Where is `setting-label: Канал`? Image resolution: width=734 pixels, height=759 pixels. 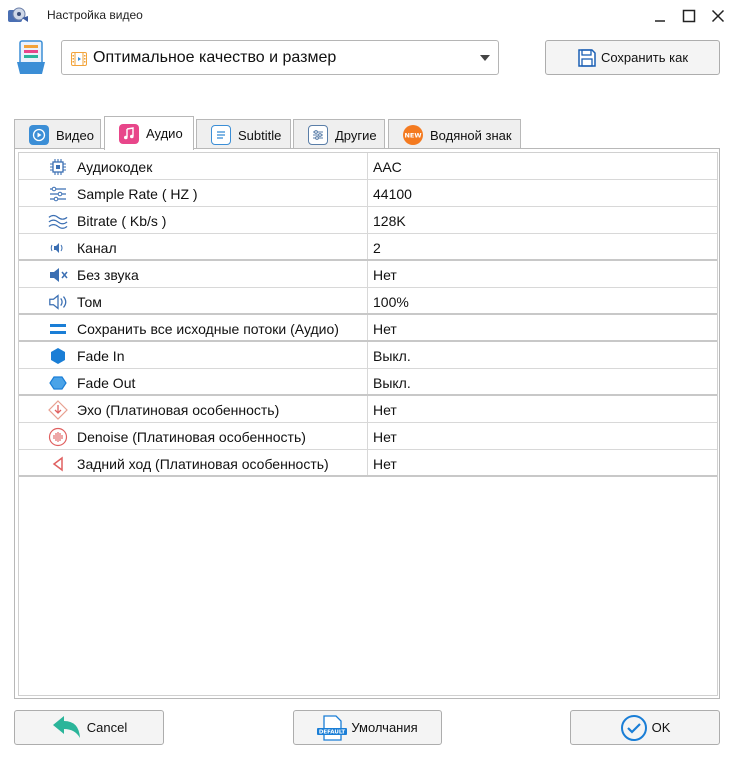 setting-label: Канал is located at coordinates (97, 248).